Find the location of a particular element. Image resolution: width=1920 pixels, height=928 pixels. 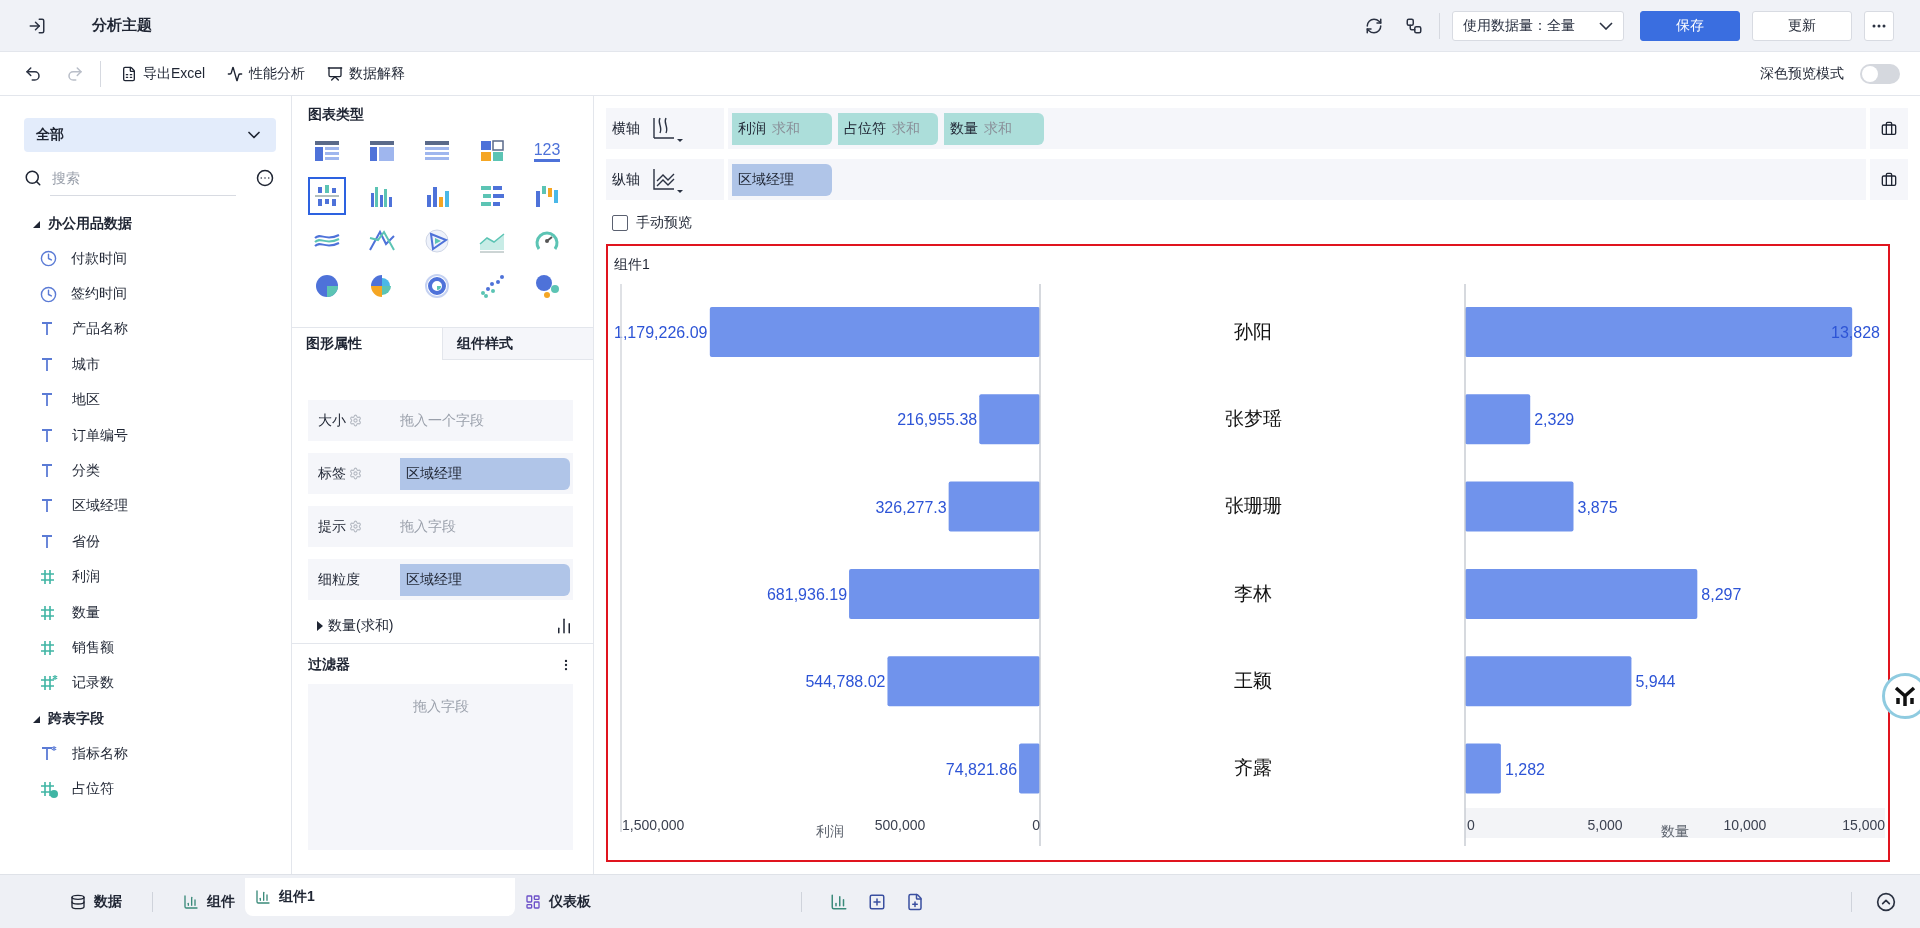

board-icon is located at coordinates (335, 73).